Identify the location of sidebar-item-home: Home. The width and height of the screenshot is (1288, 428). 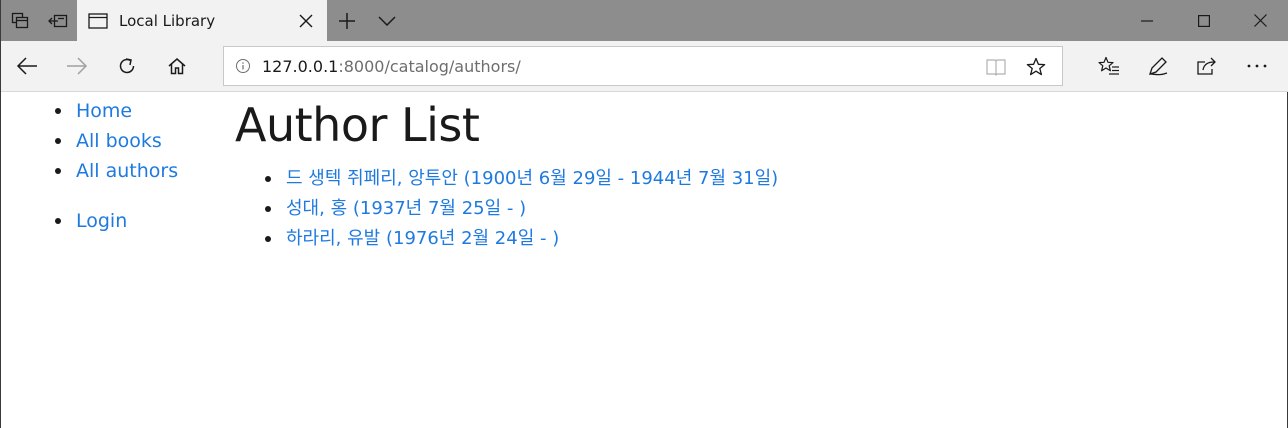
(114, 111).